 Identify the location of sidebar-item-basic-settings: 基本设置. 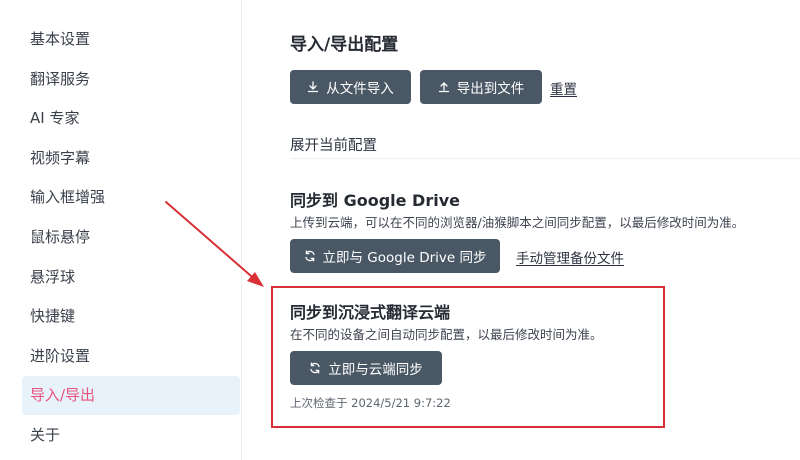
(131, 39).